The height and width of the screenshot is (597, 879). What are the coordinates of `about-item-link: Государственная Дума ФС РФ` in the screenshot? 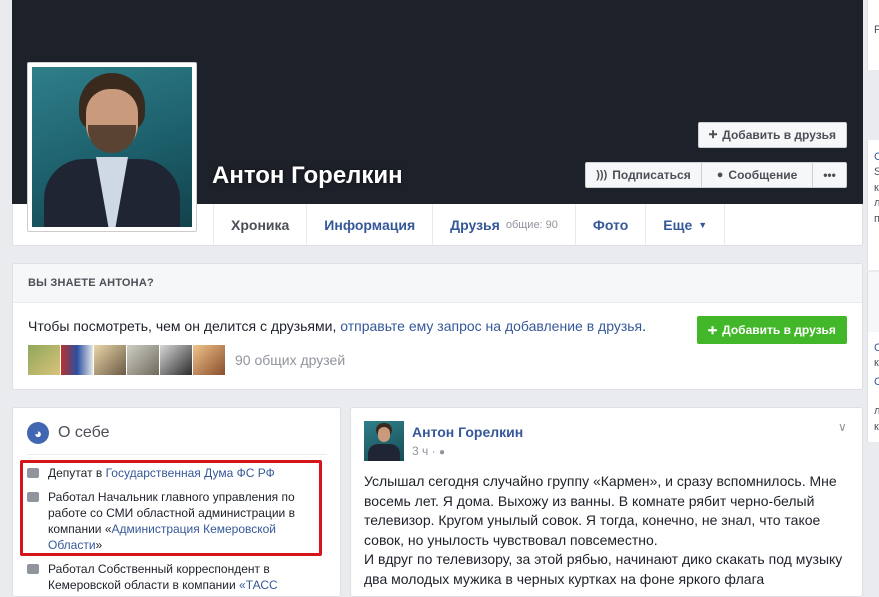 It's located at (190, 473).